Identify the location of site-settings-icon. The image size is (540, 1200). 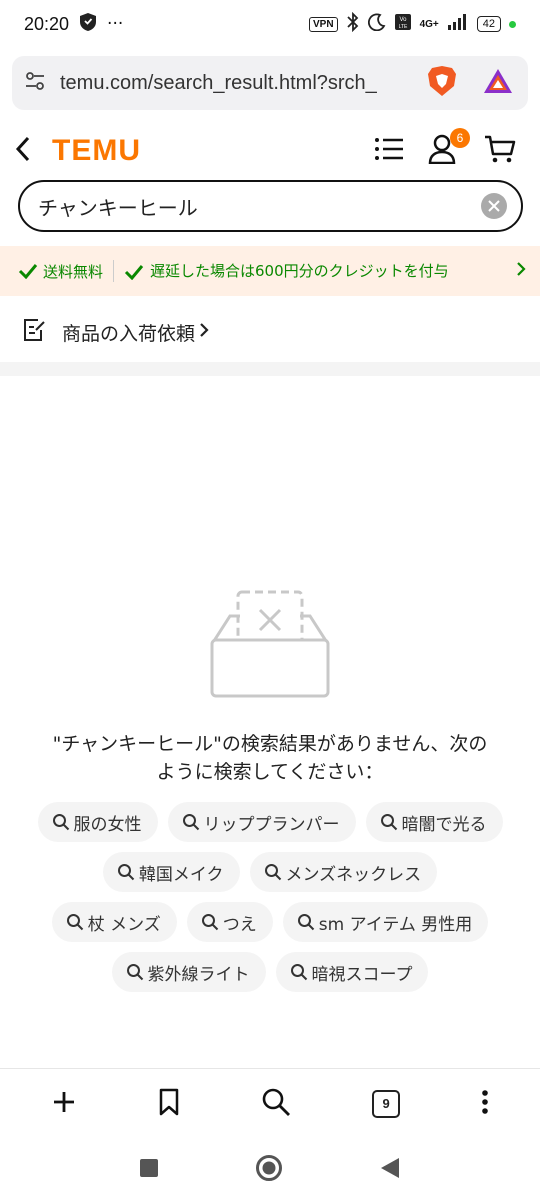
(35, 83).